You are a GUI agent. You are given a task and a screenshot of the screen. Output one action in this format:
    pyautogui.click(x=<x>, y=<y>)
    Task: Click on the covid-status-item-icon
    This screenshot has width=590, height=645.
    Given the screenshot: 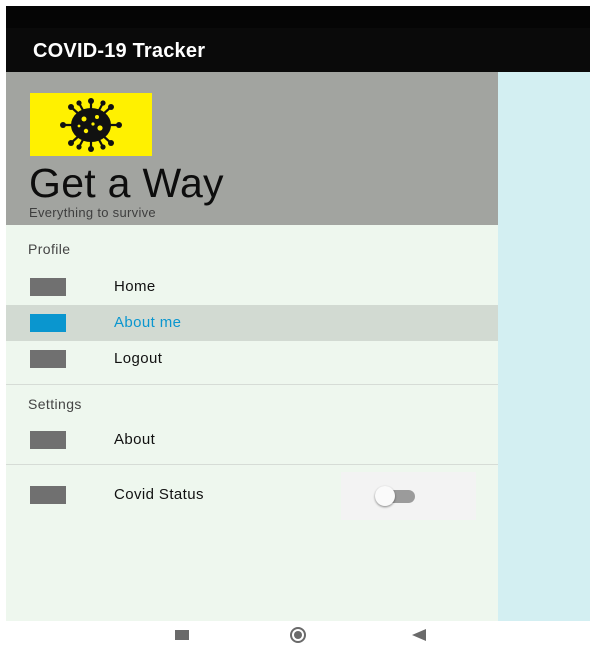 What is the action you would take?
    pyautogui.click(x=48, y=495)
    